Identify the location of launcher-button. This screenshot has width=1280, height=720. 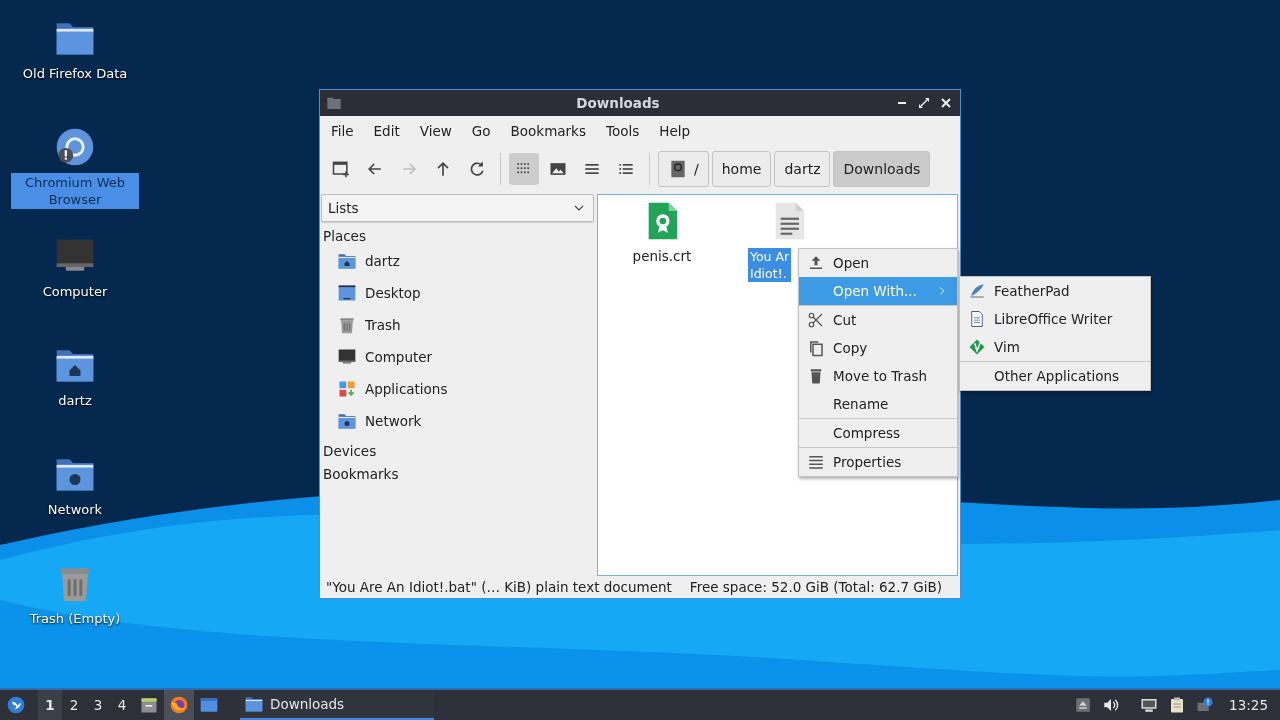
(179, 705).